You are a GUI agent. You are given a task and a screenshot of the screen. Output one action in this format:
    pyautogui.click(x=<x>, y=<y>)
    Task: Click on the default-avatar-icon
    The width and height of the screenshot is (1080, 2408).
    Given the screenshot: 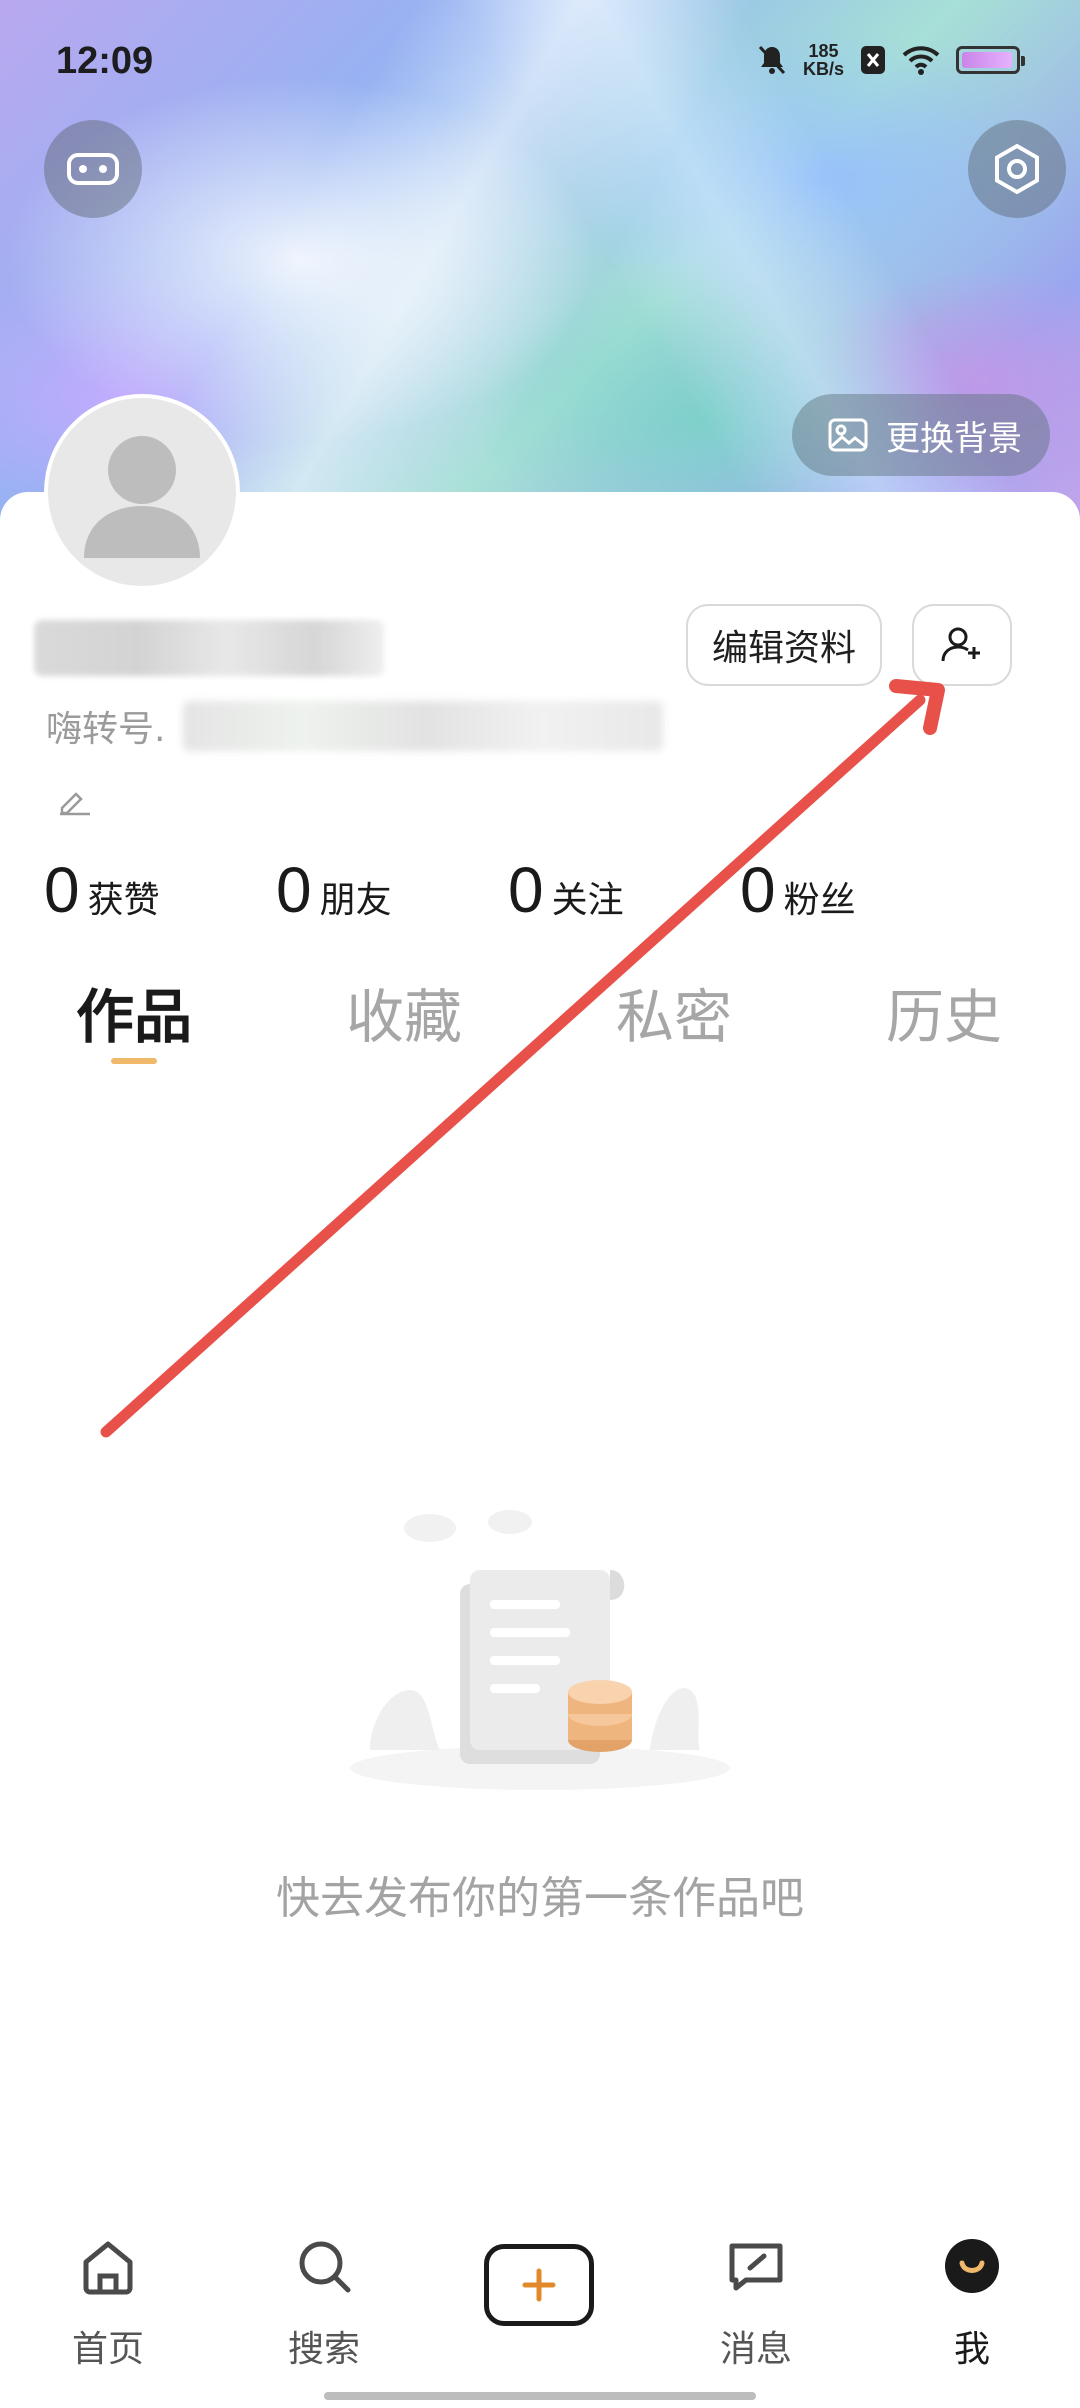 What is the action you would take?
    pyautogui.click(x=142, y=497)
    